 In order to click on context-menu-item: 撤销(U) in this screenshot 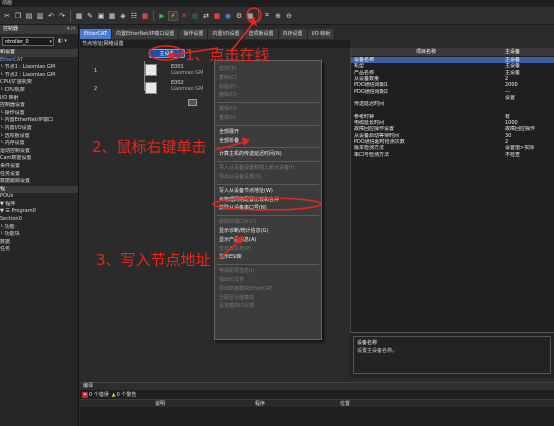, I will do `click(268, 109)`.